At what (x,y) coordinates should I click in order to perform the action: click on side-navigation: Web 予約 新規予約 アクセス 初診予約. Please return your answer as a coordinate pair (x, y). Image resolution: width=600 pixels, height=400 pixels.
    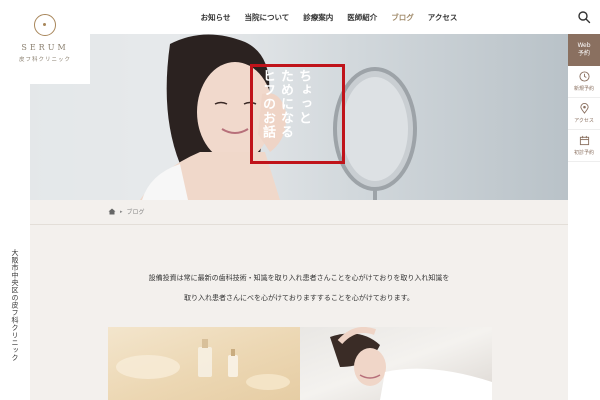
    Looking at the image, I should click on (584, 99).